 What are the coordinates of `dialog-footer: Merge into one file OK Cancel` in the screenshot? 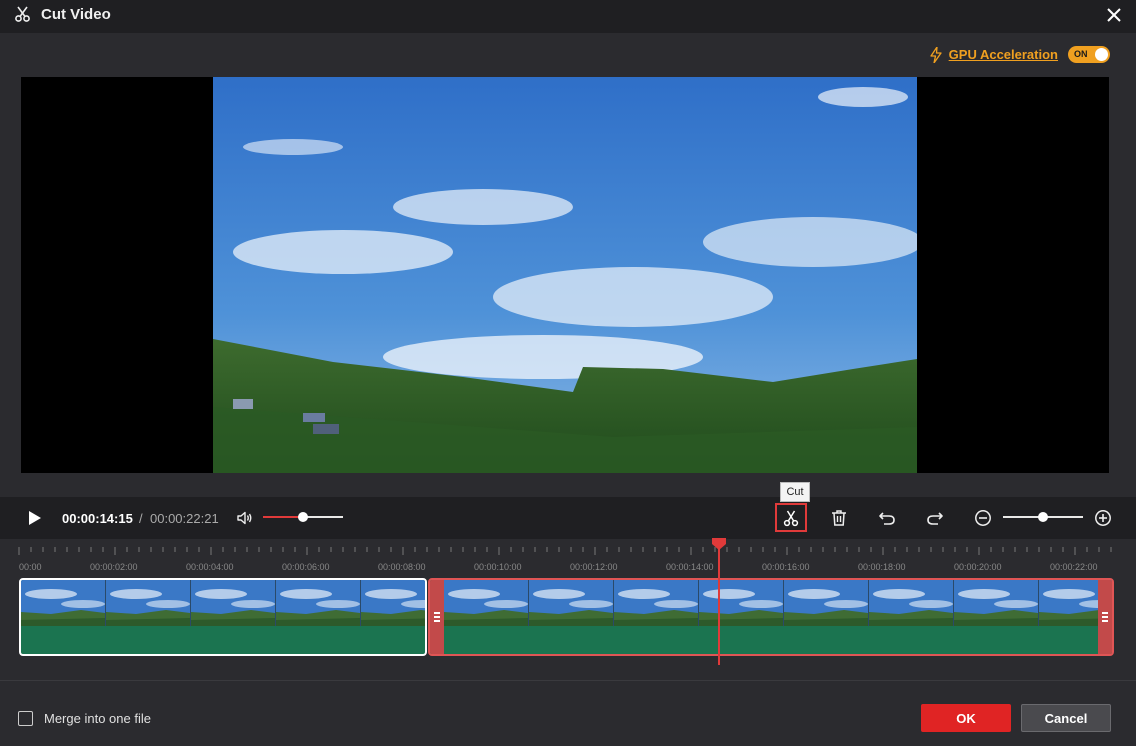 It's located at (568, 713).